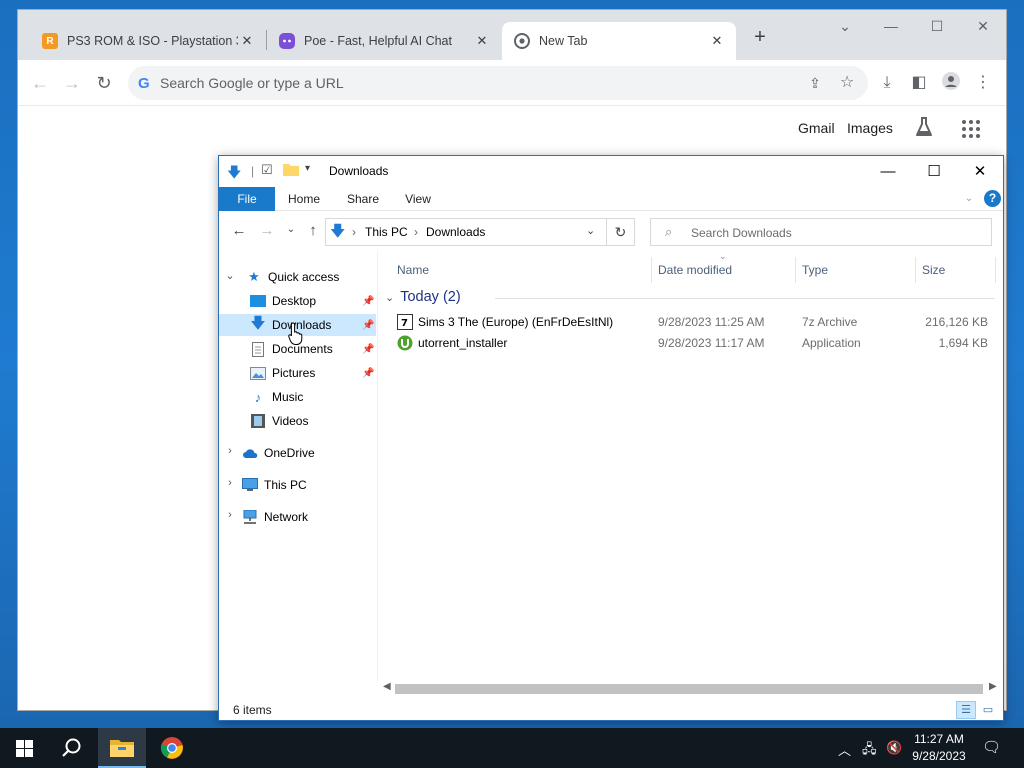 The width and height of the screenshot is (1024, 768). I want to click on ribbon-tab-view: View, so click(418, 199).